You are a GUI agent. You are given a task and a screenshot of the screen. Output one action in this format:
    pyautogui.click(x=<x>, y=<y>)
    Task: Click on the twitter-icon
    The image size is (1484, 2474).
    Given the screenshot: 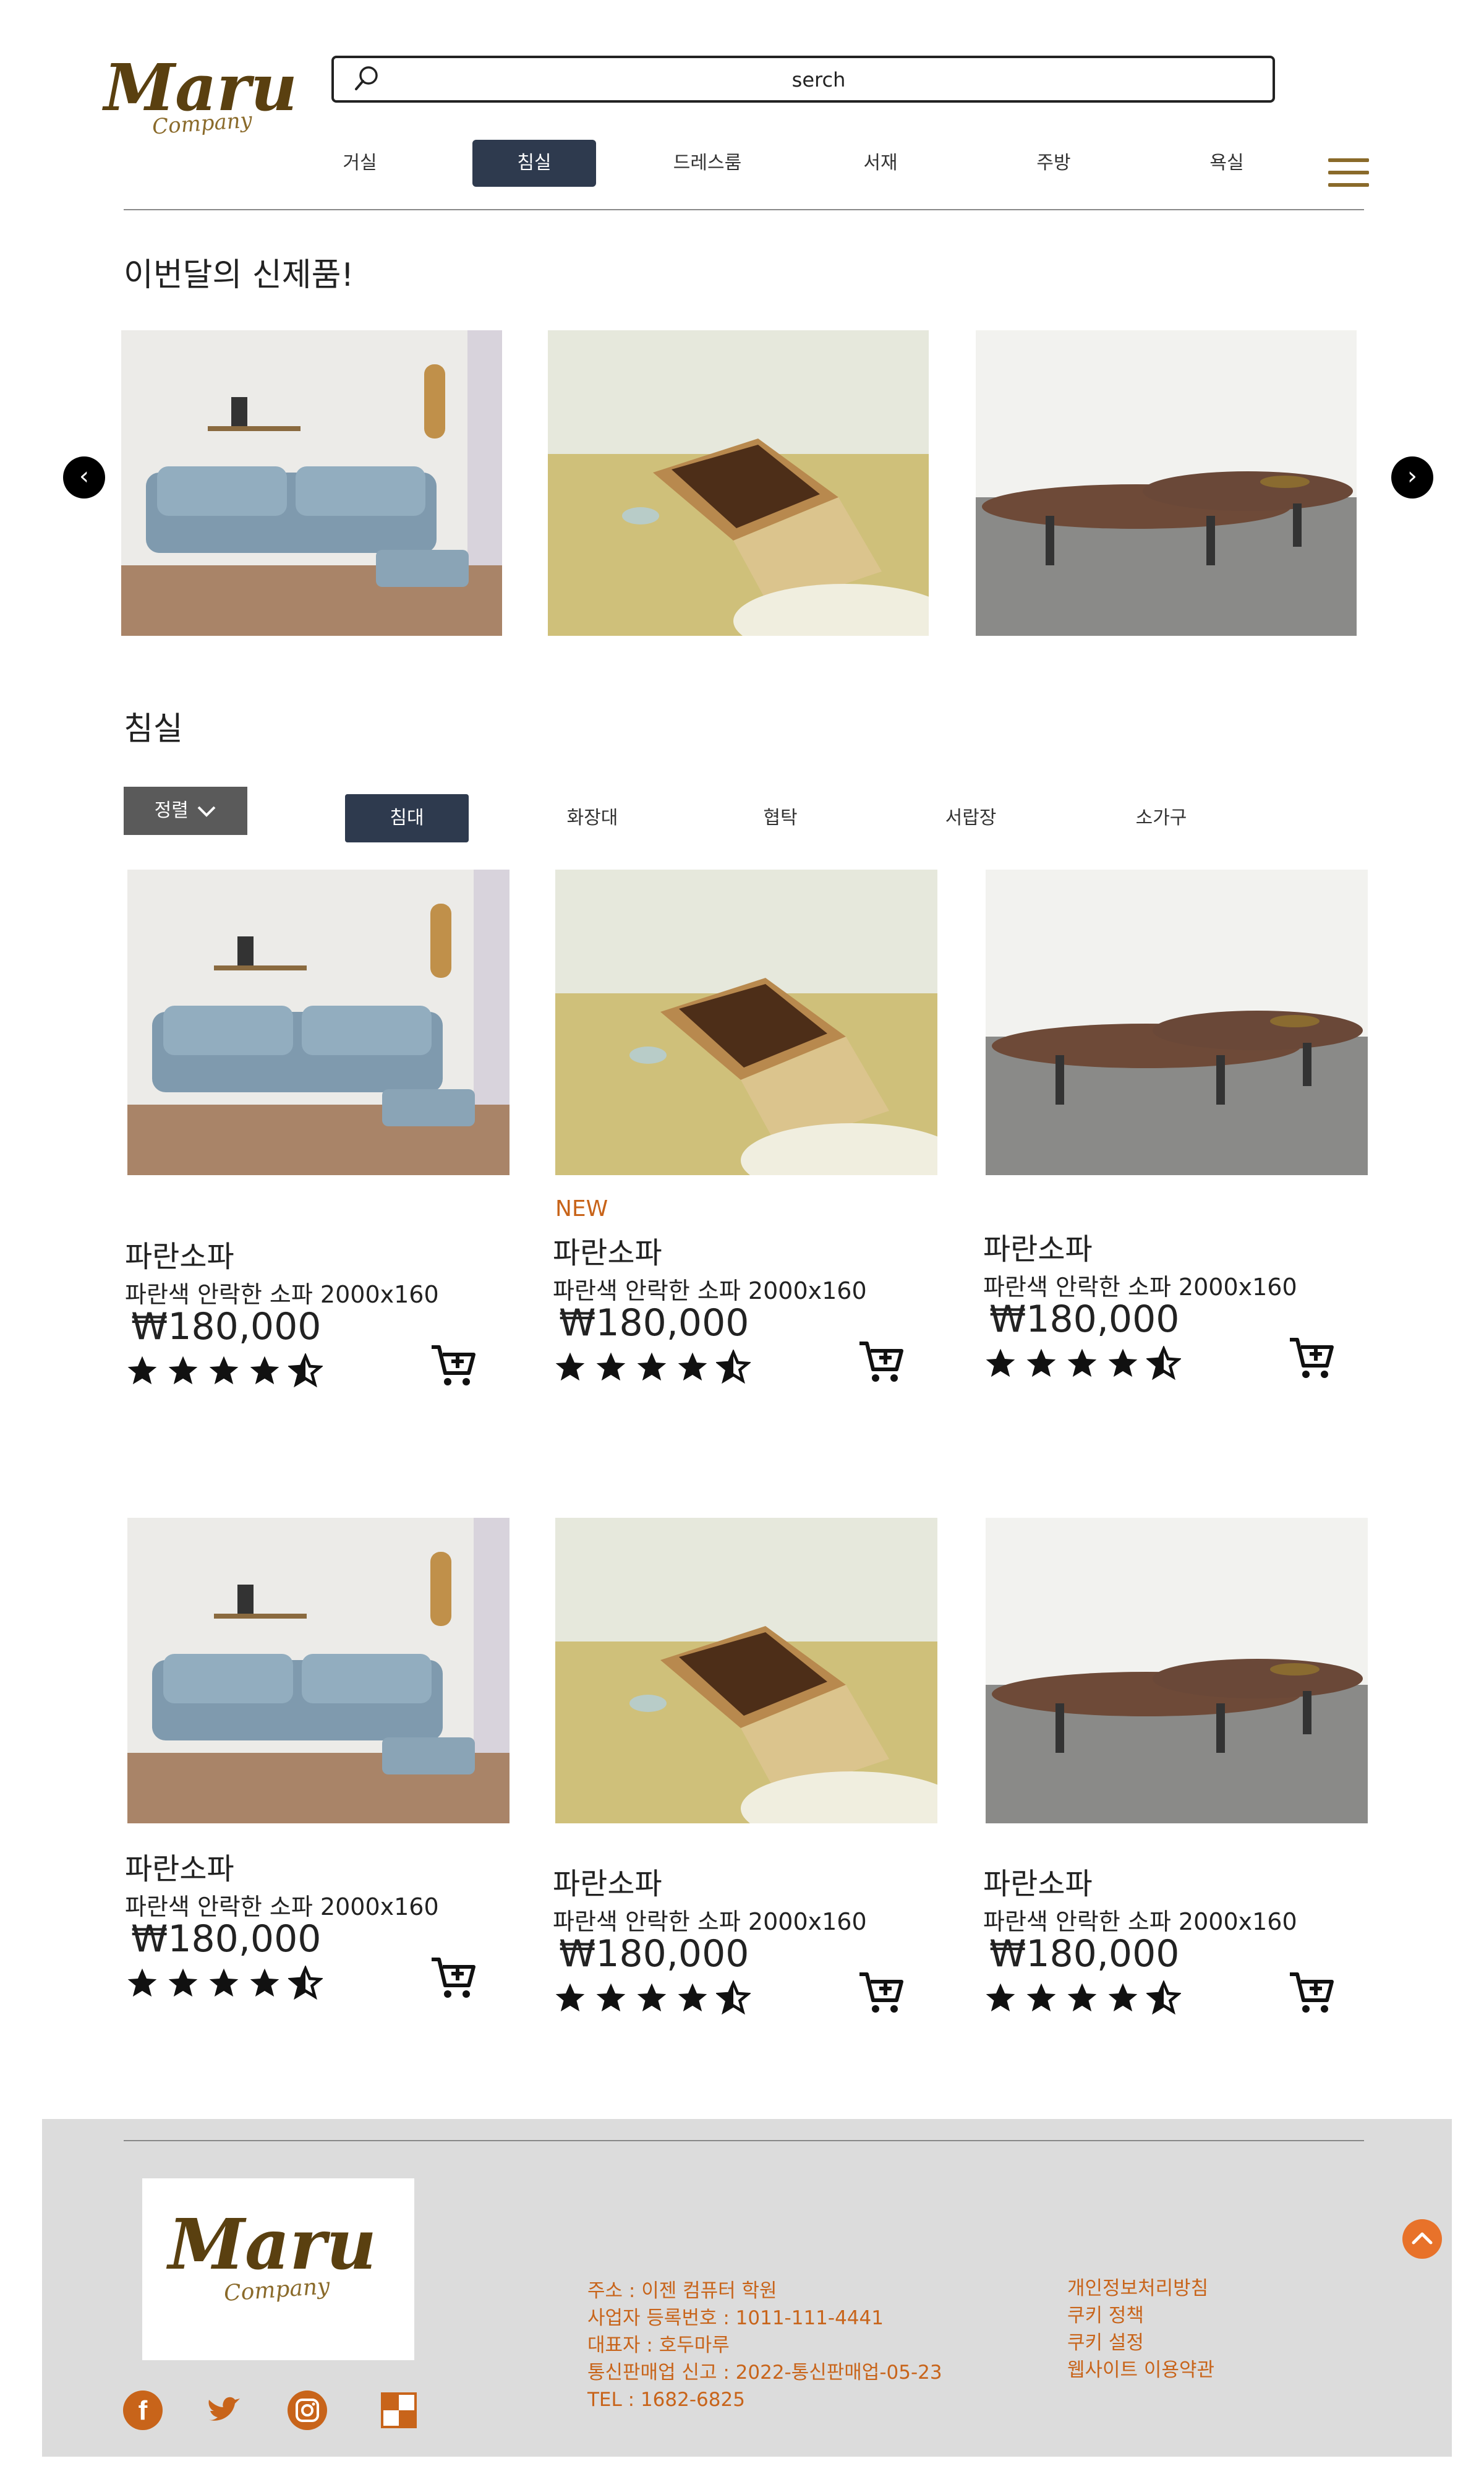 What is the action you would take?
    pyautogui.click(x=224, y=2410)
    